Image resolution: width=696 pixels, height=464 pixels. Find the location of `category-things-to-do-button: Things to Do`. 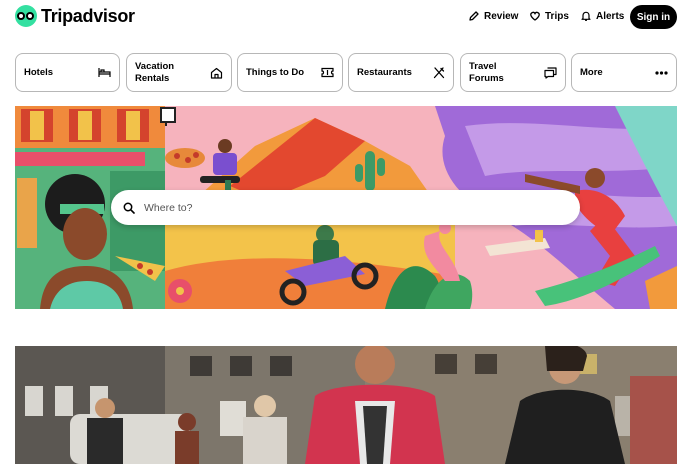

category-things-to-do-button: Things to Do is located at coordinates (290, 72).